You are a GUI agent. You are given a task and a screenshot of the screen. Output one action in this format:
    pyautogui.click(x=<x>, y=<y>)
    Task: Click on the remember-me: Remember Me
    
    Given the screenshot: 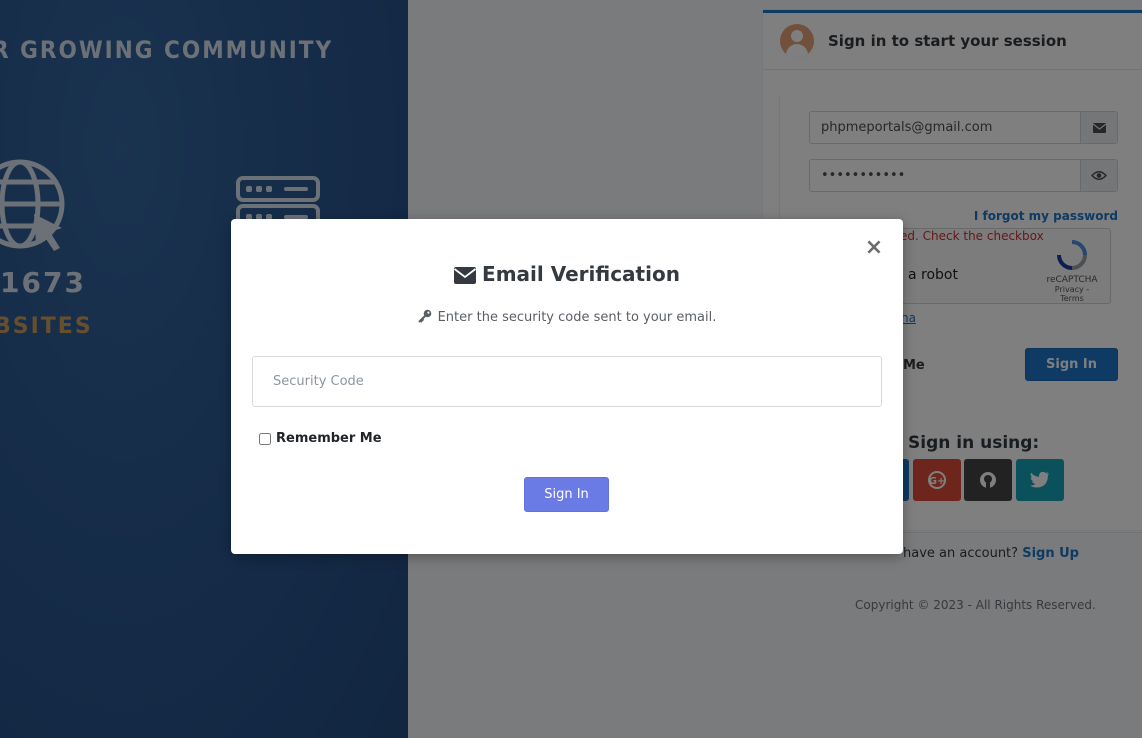 What is the action you would take?
    pyautogui.click(x=320, y=438)
    